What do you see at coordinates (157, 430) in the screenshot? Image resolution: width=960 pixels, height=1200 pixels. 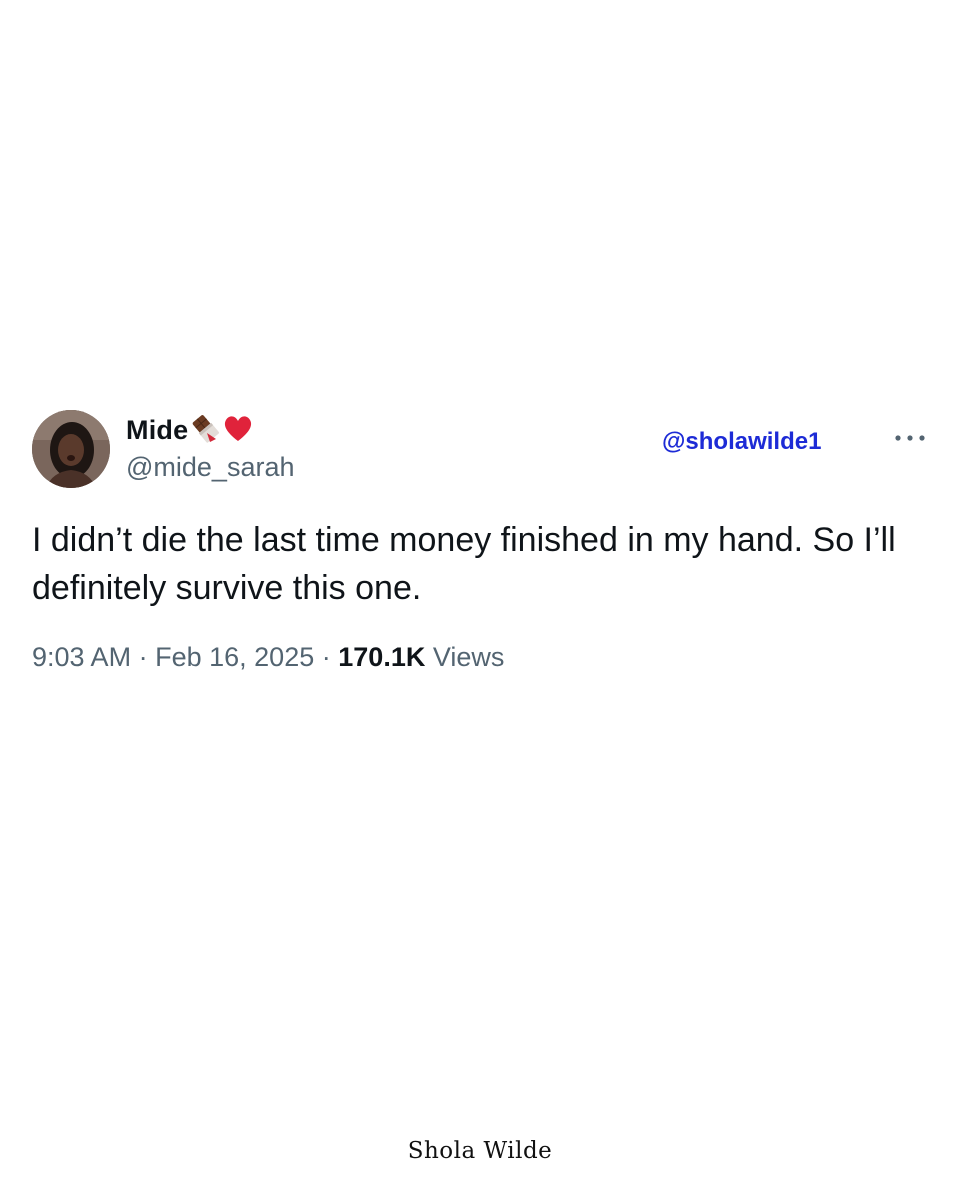 I see `author-display-name: Mide` at bounding box center [157, 430].